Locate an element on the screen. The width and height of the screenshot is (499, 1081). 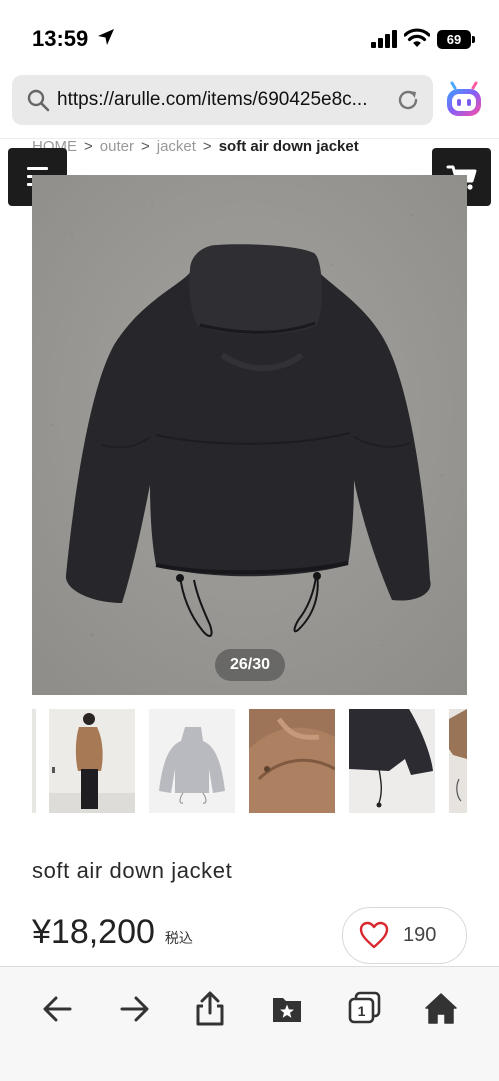
back-arrow-icon is located at coordinates (58, 1009).